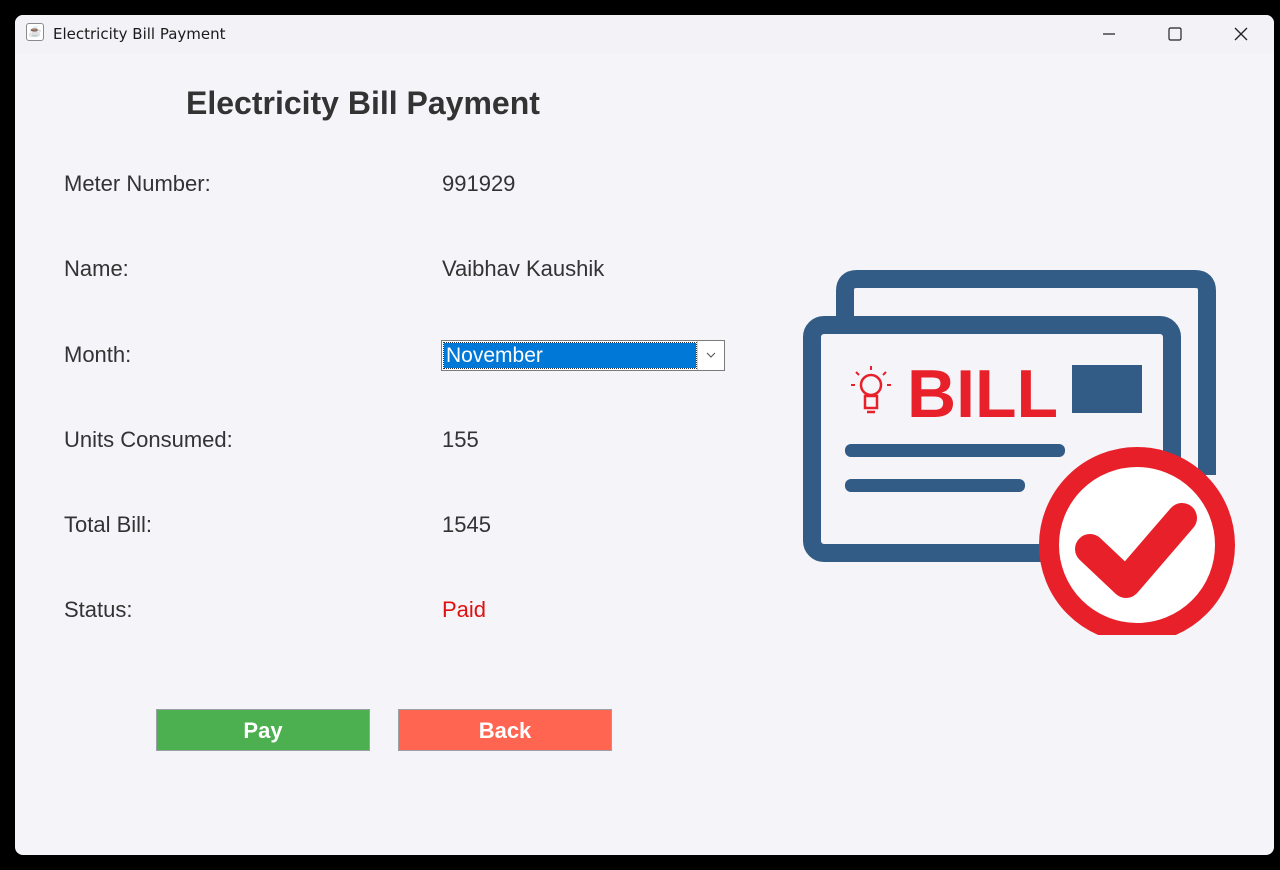 Image resolution: width=1280 pixels, height=870 pixels. What do you see at coordinates (139, 34) in the screenshot?
I see `window-title: Electricity Bill Payment` at bounding box center [139, 34].